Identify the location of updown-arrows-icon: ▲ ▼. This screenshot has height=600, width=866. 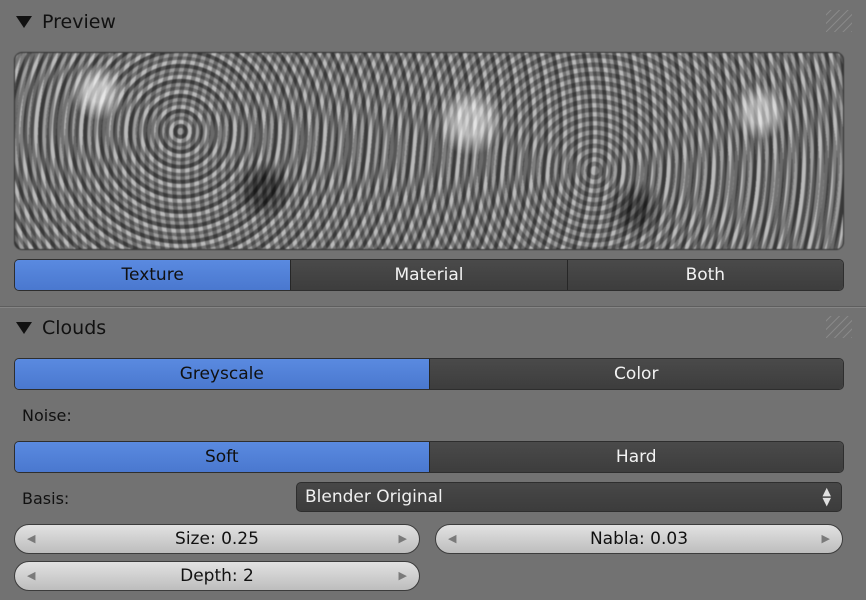
(826, 496).